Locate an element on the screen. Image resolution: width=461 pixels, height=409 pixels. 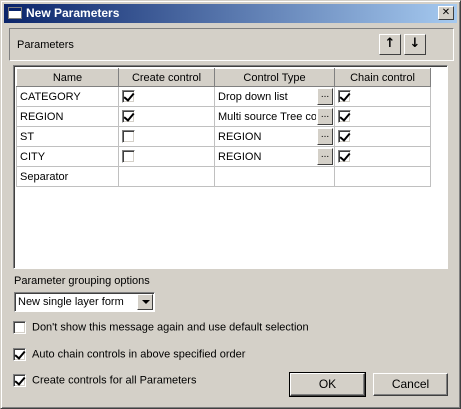
grouping-options-dropdown: New single layer form is located at coordinates (84, 302).